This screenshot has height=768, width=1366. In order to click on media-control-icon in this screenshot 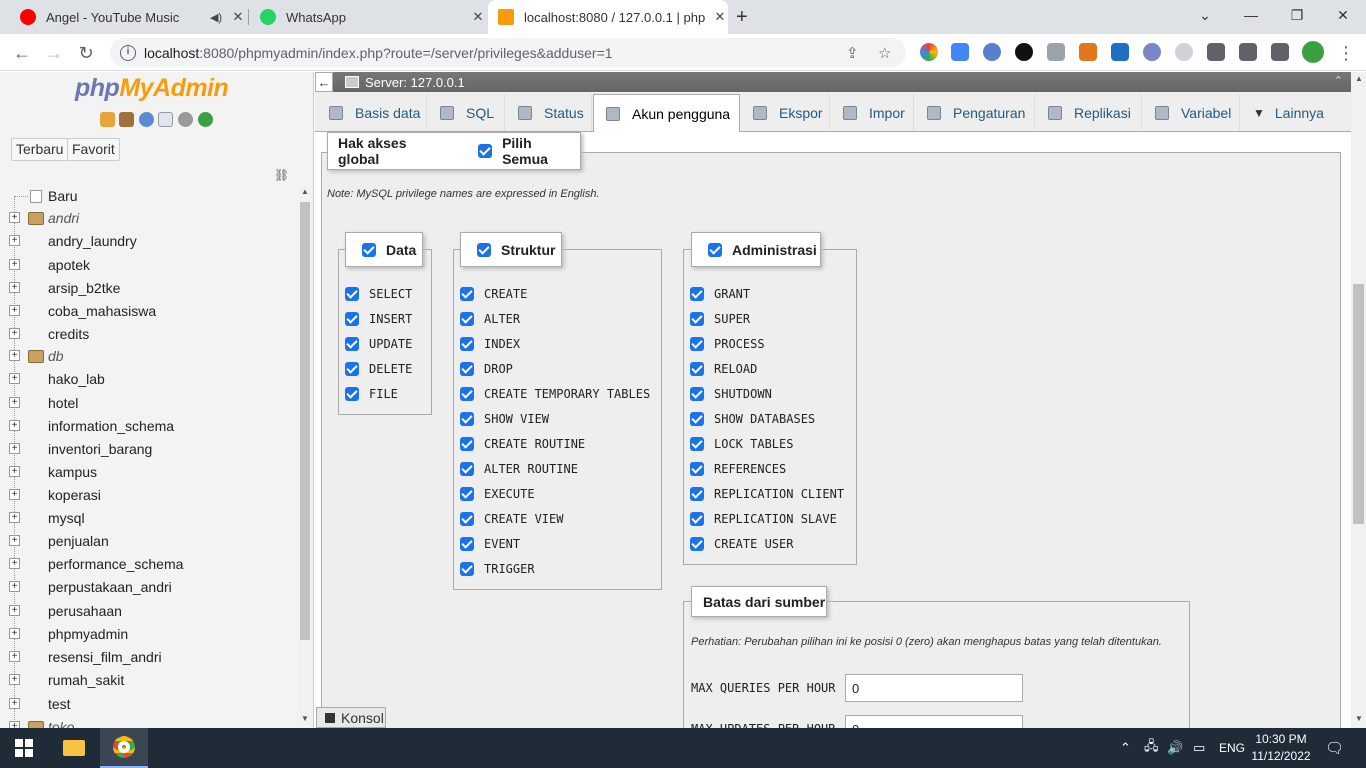, I will do `click(1248, 52)`.